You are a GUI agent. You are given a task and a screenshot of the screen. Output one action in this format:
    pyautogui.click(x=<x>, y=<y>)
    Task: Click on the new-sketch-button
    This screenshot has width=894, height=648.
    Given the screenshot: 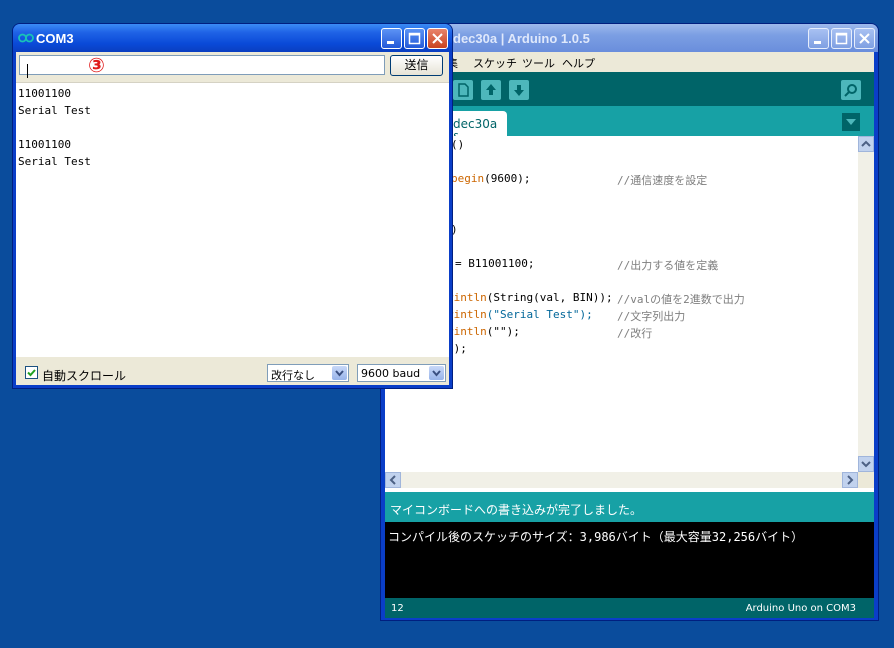 What is the action you would take?
    pyautogui.click(x=463, y=90)
    